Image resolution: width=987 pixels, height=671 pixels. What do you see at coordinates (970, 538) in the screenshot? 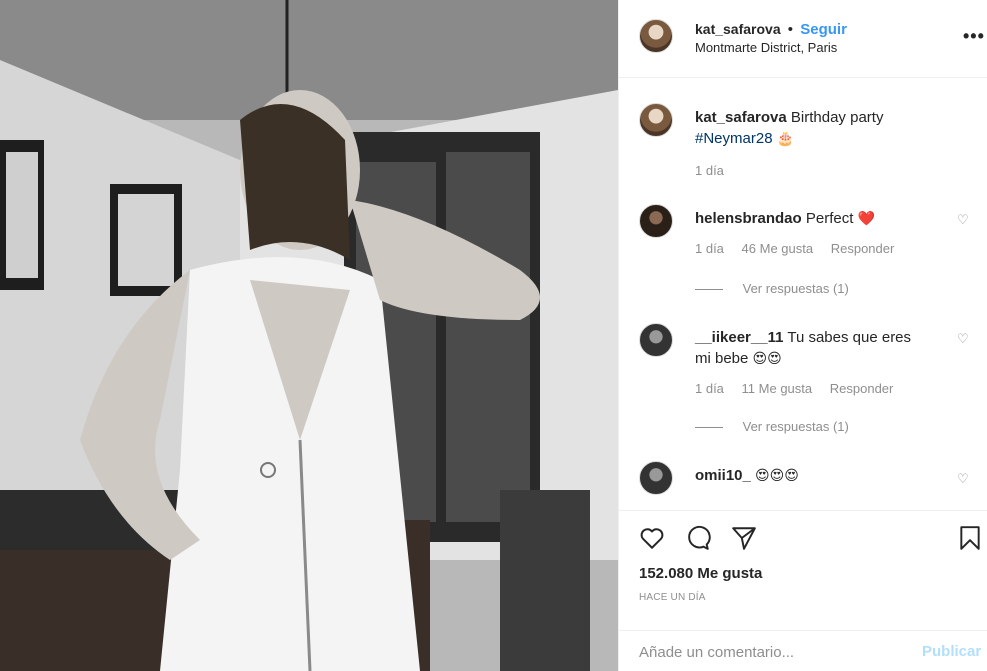
I see `bookmark-icon` at bounding box center [970, 538].